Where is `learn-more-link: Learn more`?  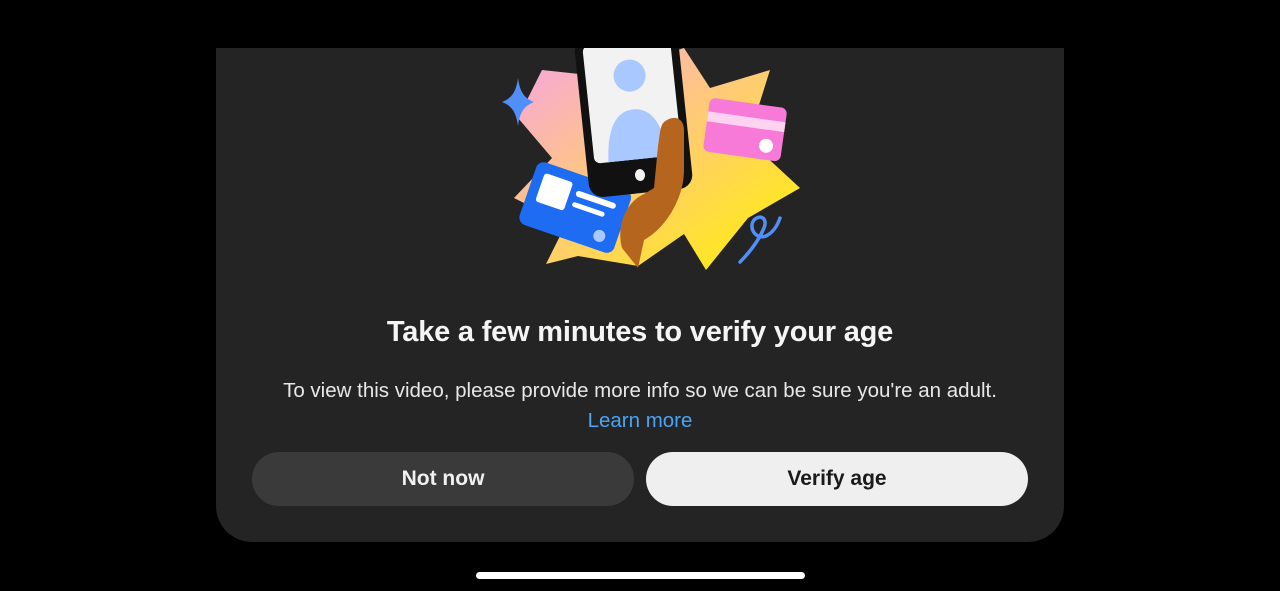
learn-more-link: Learn more is located at coordinates (640, 420).